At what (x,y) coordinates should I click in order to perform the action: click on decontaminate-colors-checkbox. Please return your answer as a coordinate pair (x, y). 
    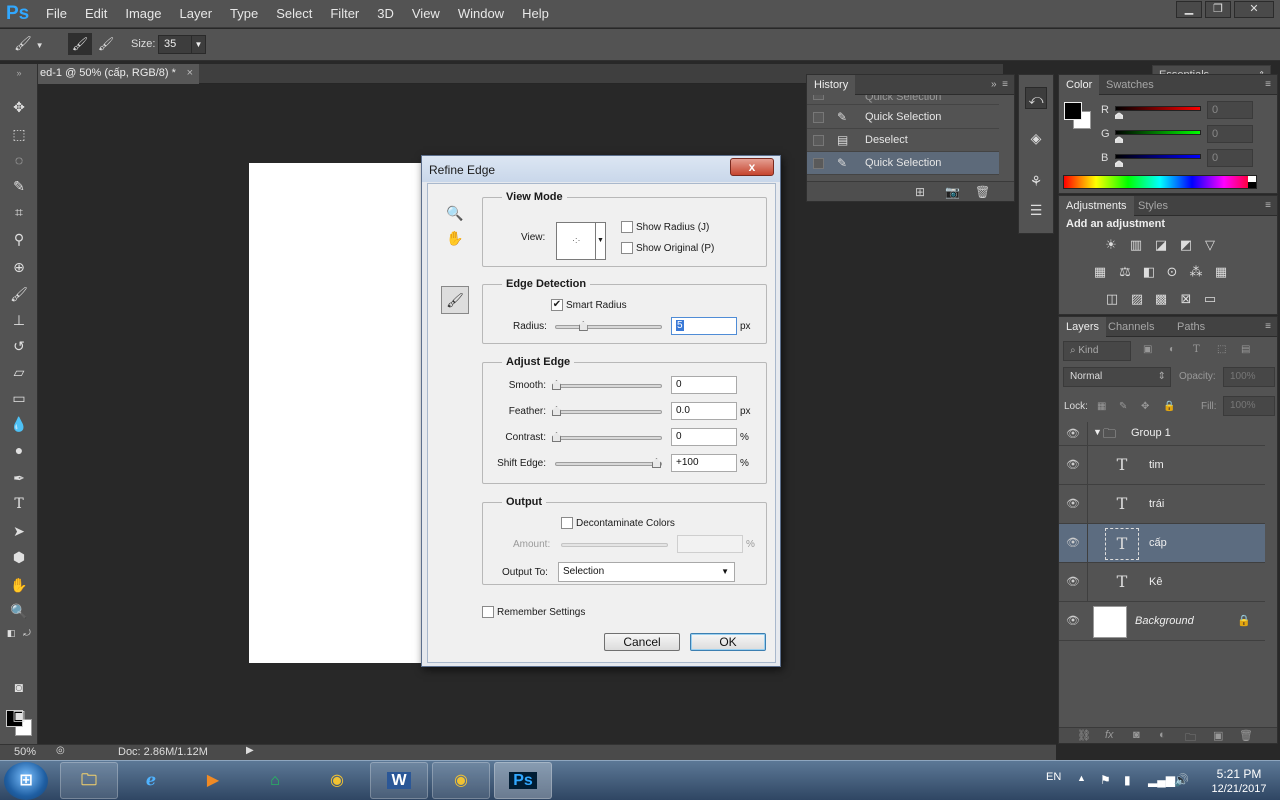
    Looking at the image, I should click on (567, 523).